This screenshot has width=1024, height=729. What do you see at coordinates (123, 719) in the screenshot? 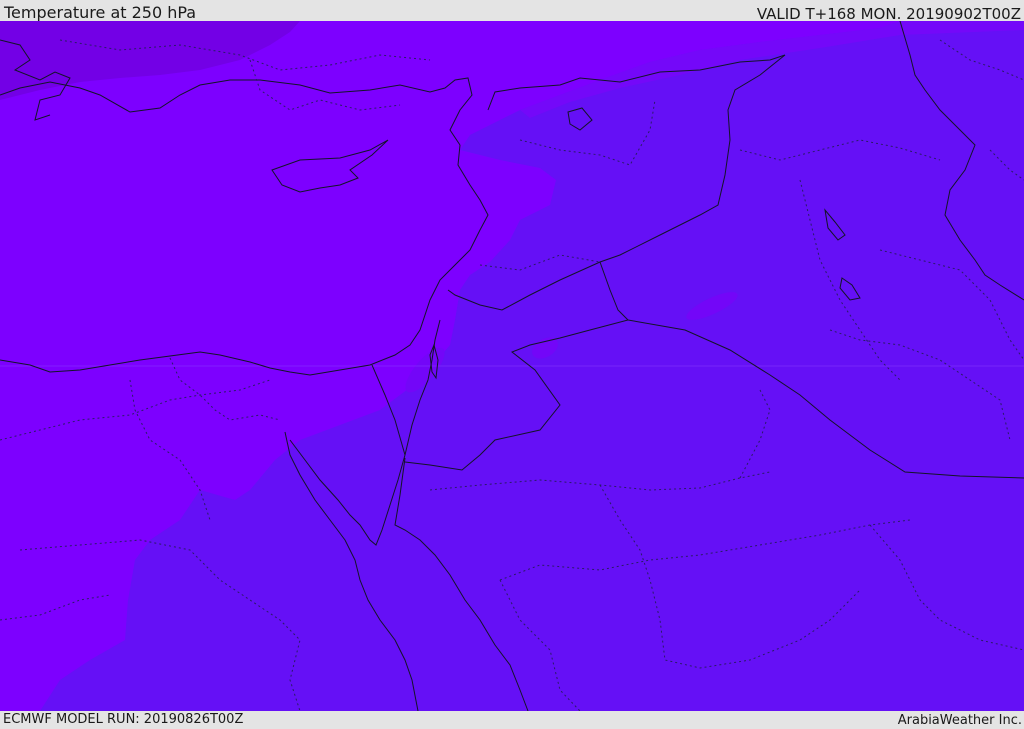
I see `model-run-label: ECMWF MODEL RUN: 20190826T00Z` at bounding box center [123, 719].